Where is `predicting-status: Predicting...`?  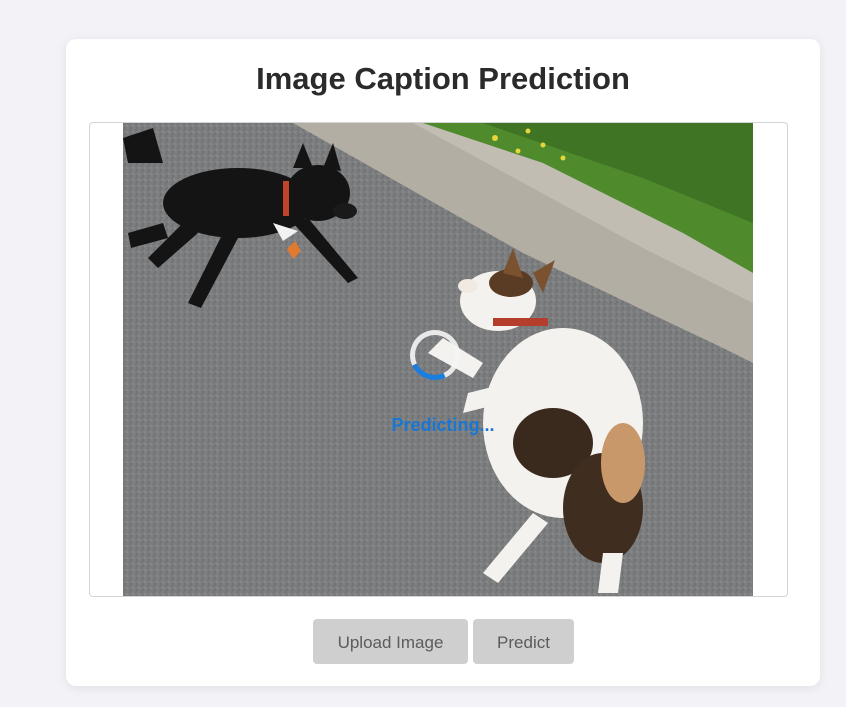 predicting-status: Predicting... is located at coordinates (443, 425).